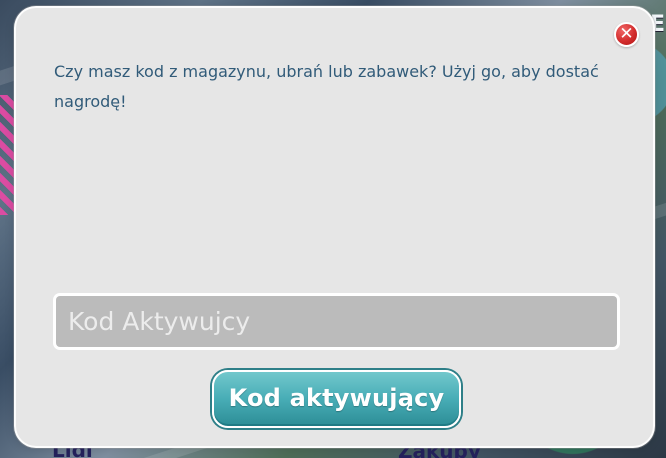  What do you see at coordinates (336, 399) in the screenshot?
I see `activate-code-button: Kod aktywujący` at bounding box center [336, 399].